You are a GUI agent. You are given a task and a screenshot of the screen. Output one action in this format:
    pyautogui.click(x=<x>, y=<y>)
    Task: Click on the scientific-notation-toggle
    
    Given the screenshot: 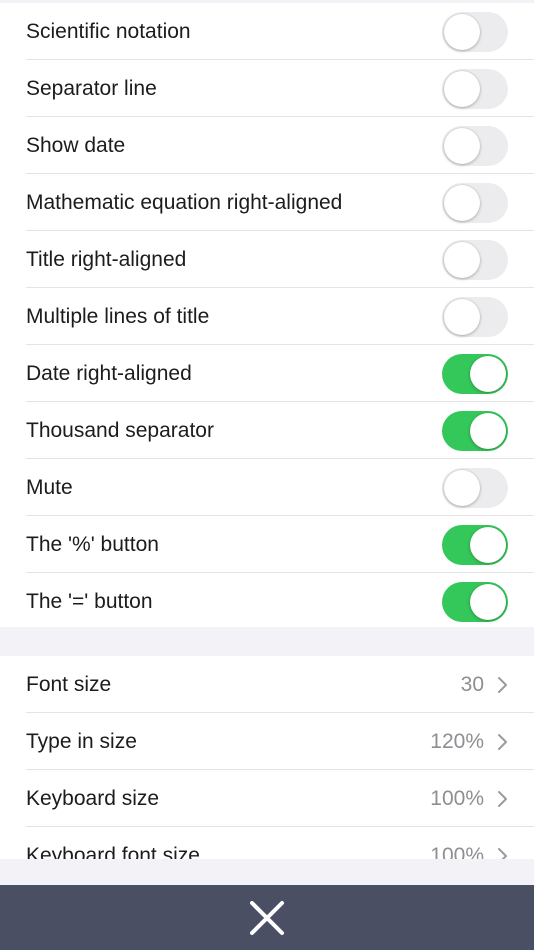 What is the action you would take?
    pyautogui.click(x=475, y=31)
    